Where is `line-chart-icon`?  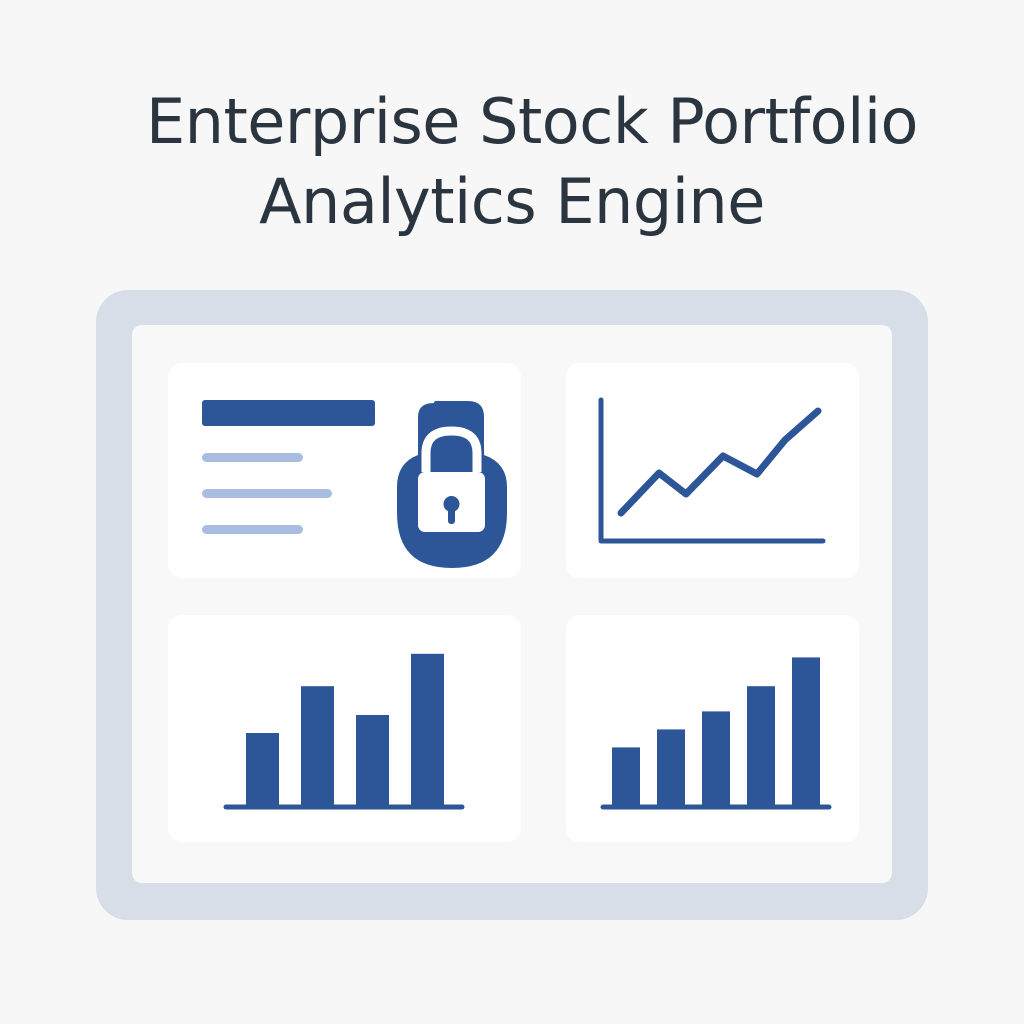 line-chart-icon is located at coordinates (712, 470).